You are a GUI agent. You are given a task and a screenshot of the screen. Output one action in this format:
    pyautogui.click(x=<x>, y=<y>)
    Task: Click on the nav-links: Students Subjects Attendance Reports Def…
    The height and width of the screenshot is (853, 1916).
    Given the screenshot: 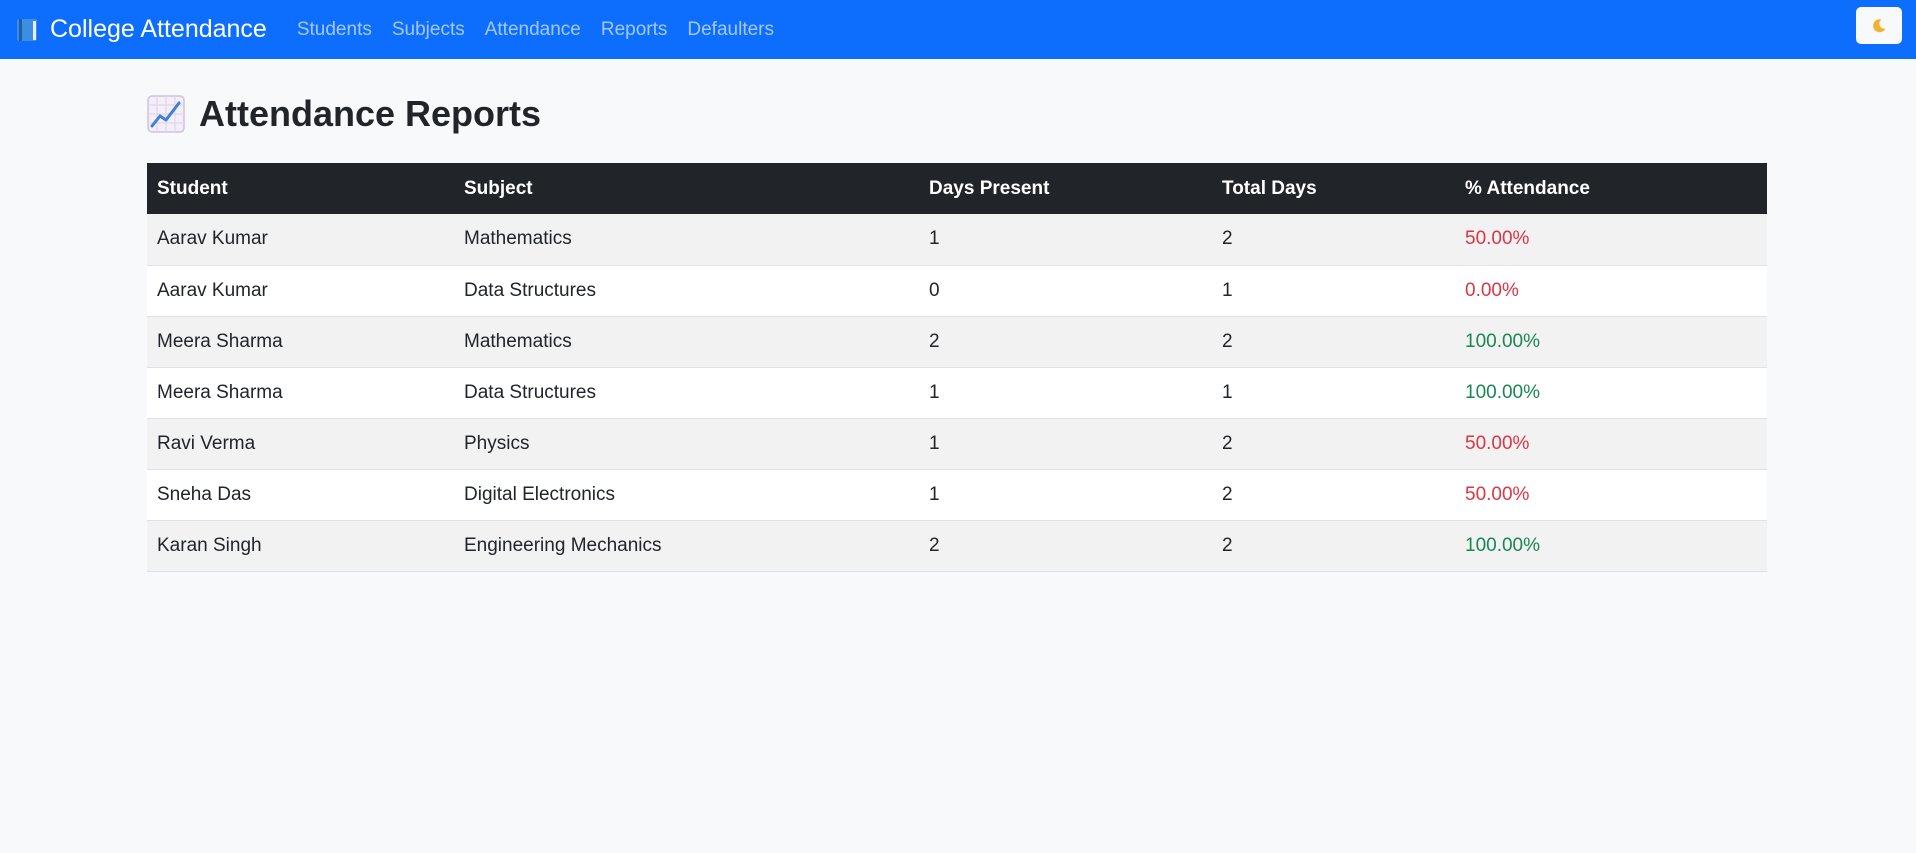 What is the action you would take?
    pyautogui.click(x=535, y=30)
    